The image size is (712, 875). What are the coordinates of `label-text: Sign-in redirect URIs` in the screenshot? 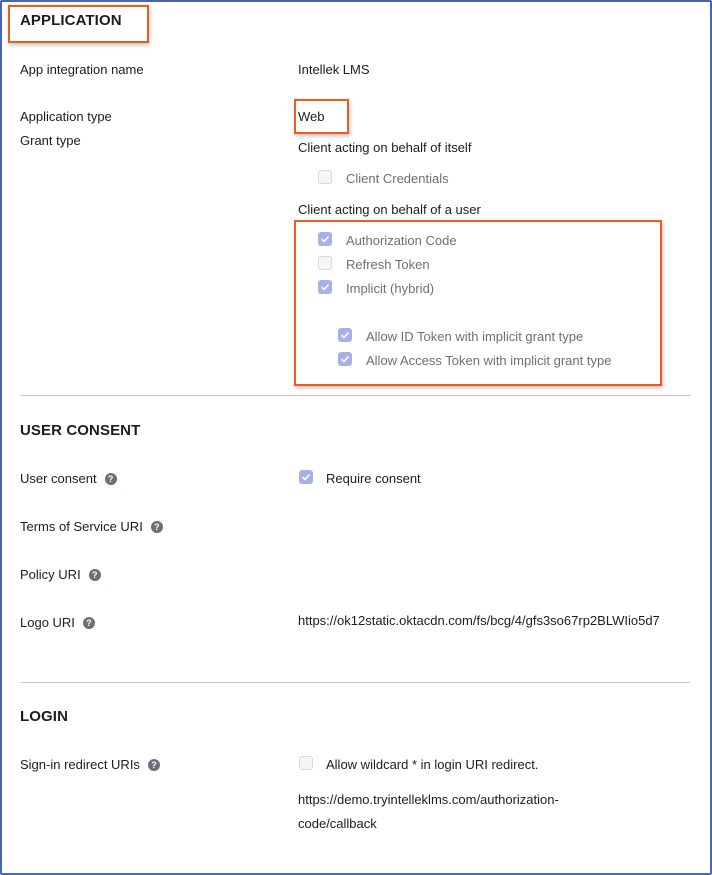 It's located at (80, 764).